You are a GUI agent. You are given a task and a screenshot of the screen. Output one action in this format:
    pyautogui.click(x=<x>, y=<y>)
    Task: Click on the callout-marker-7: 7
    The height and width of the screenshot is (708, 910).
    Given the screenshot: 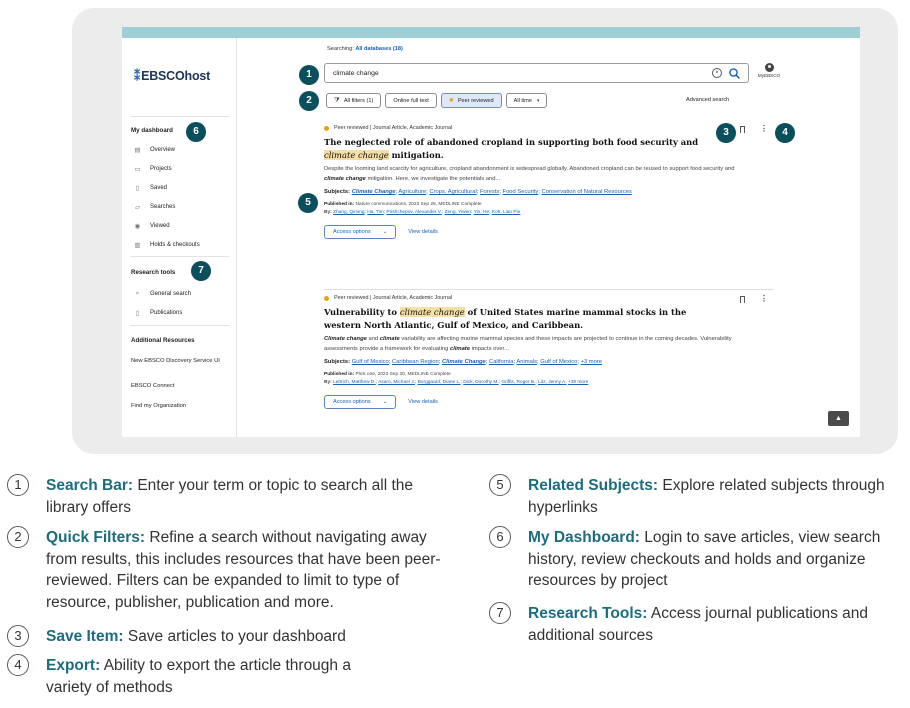 What is the action you would take?
    pyautogui.click(x=201, y=271)
    